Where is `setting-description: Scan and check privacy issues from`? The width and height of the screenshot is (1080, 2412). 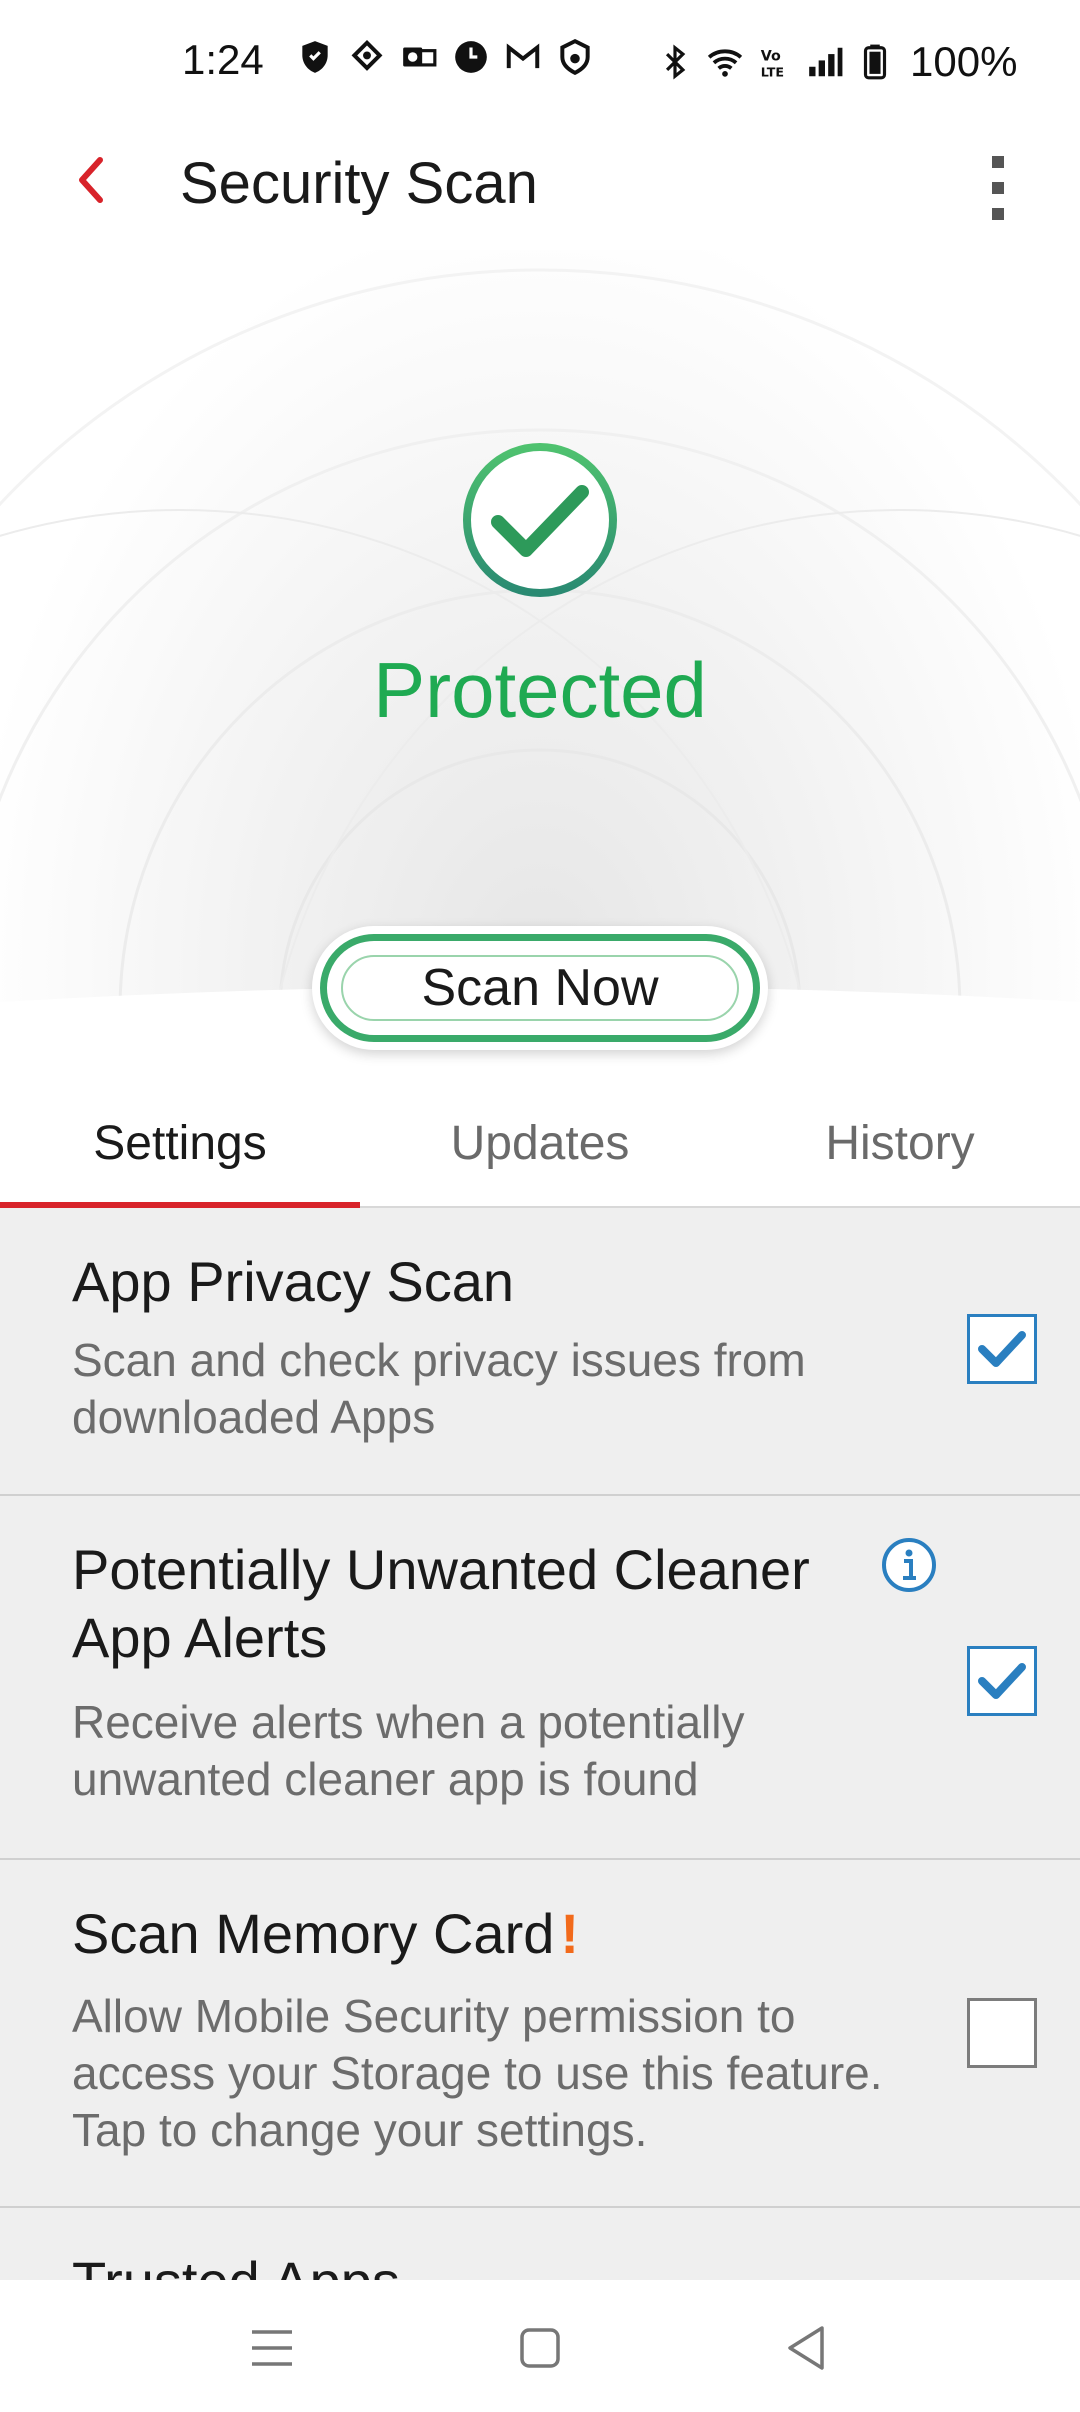
setting-description: Scan and check privacy issues from is located at coordinates (439, 1360).